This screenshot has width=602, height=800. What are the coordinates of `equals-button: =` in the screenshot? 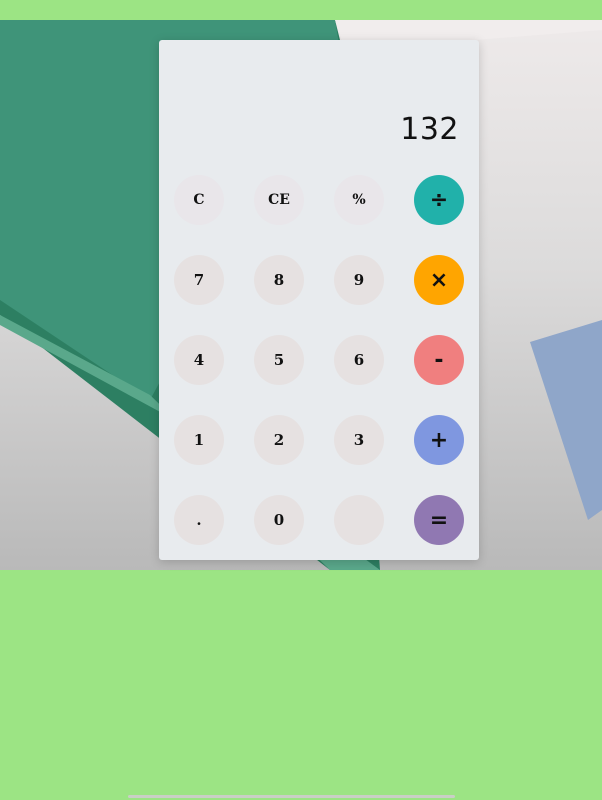 It's located at (439, 520).